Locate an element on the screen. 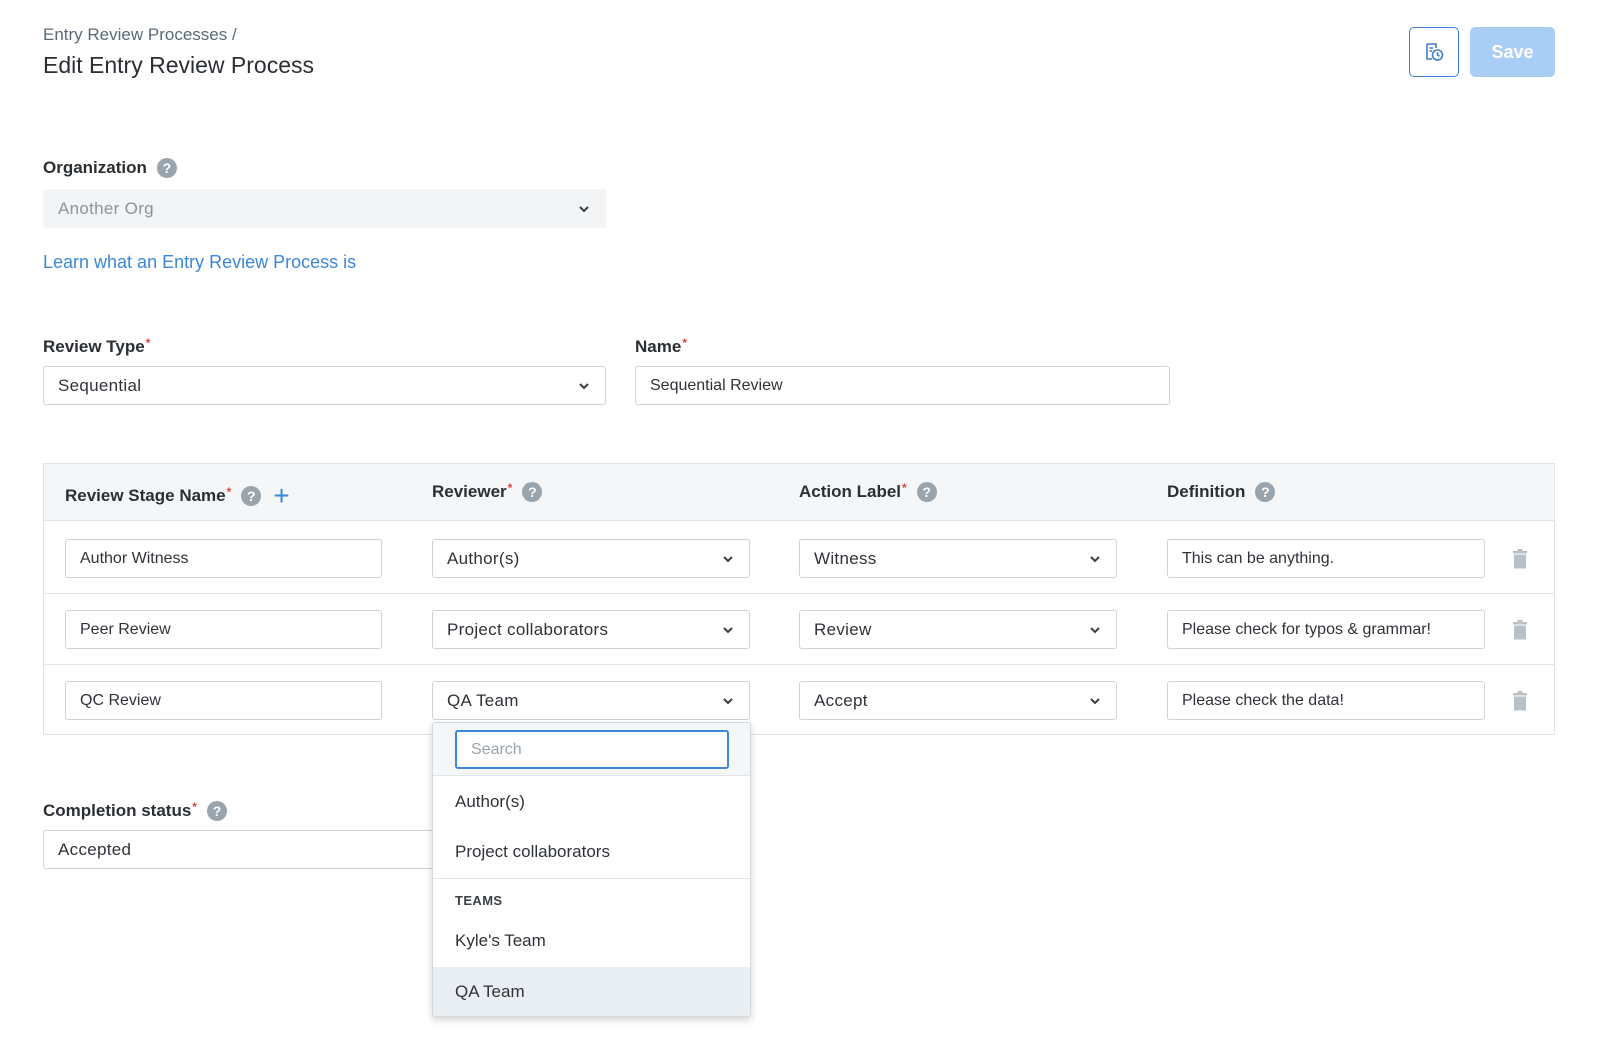 The width and height of the screenshot is (1600, 1037). name-label: Name * is located at coordinates (661, 346).